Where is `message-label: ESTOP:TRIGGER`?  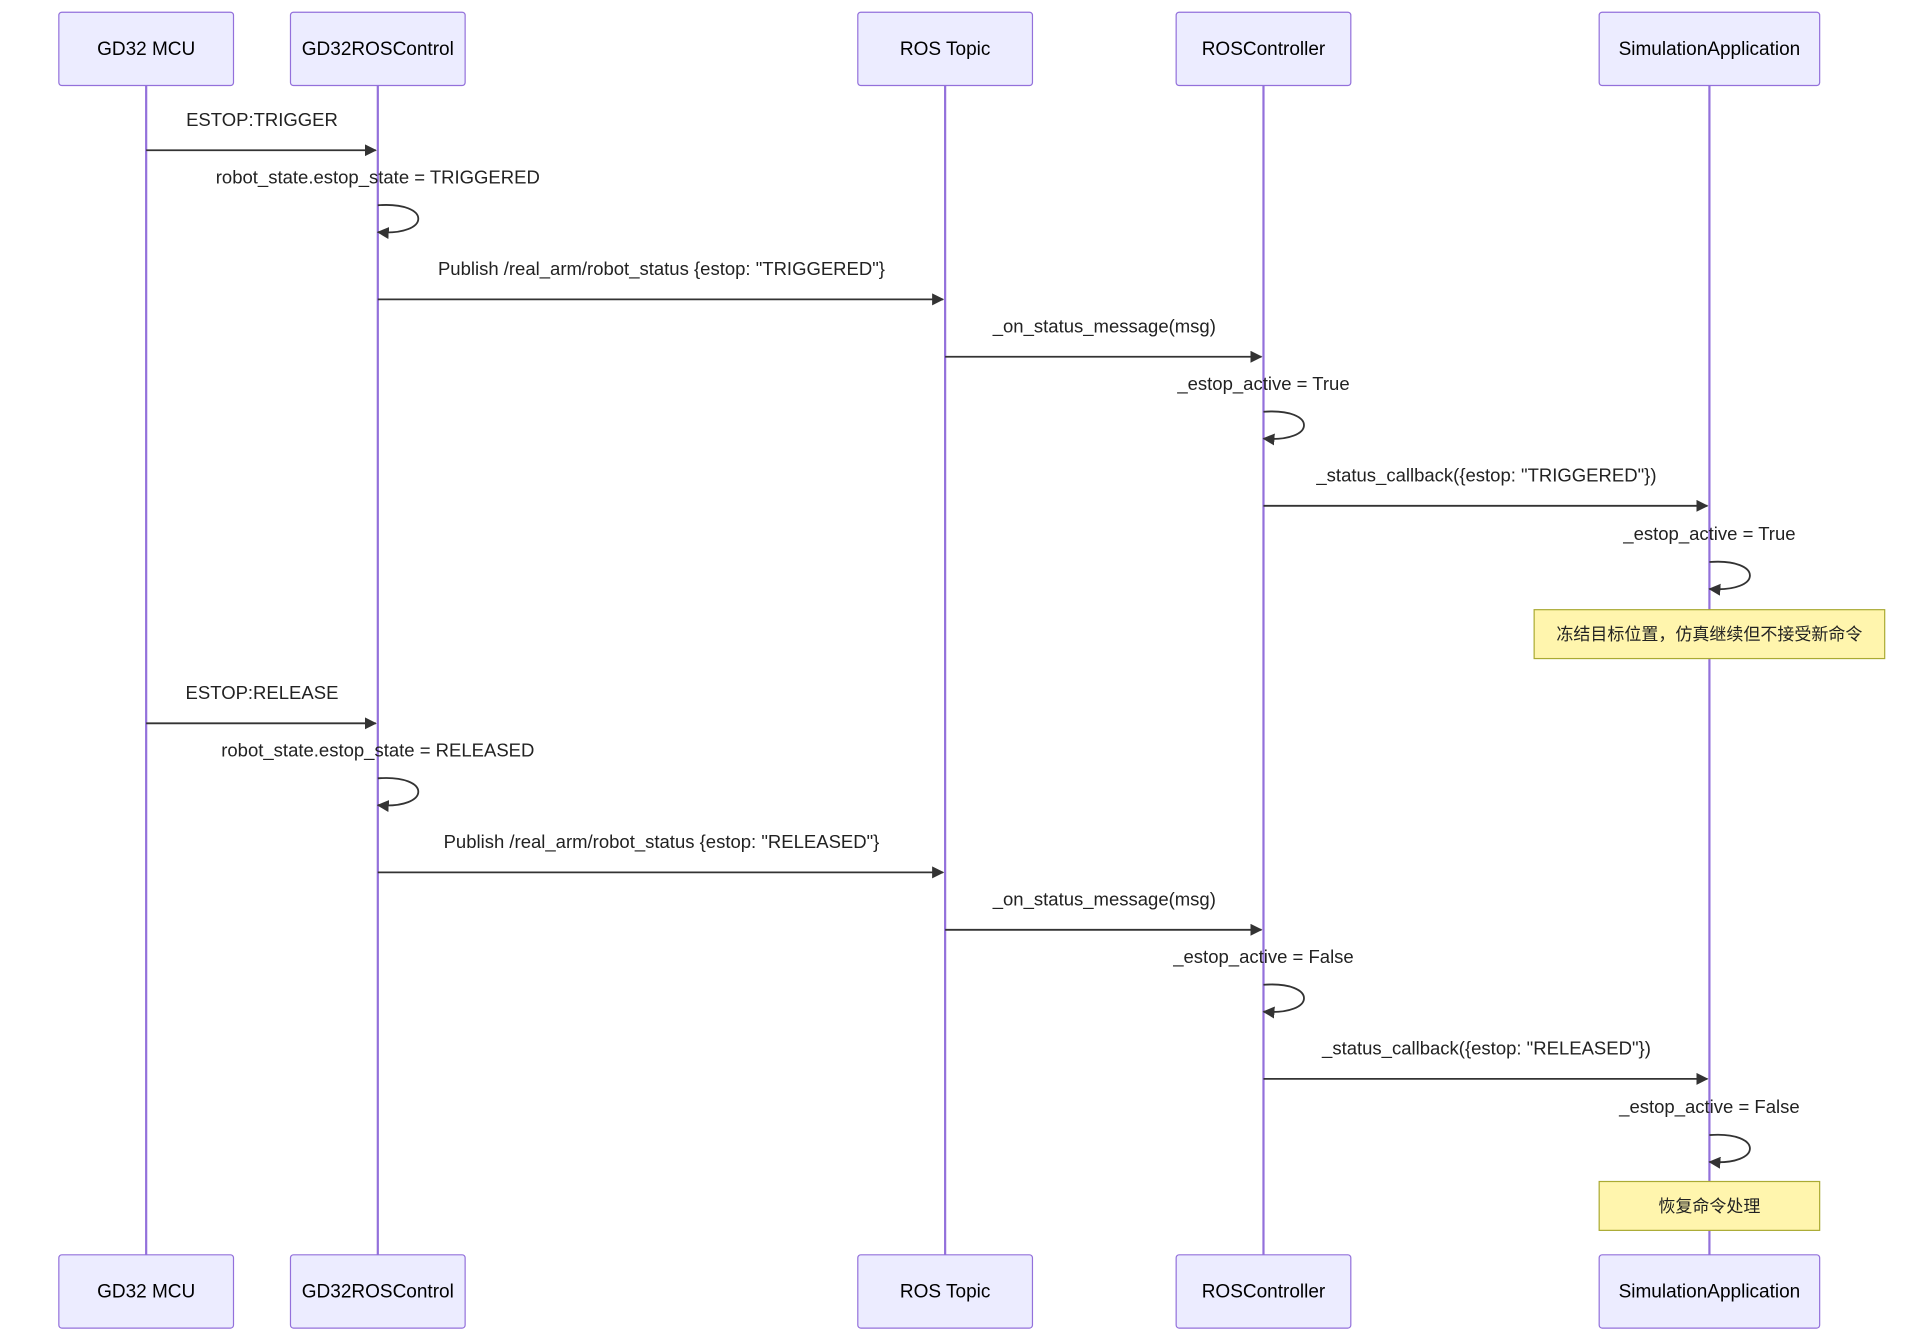
message-label: ESTOP:TRIGGER is located at coordinates (262, 119).